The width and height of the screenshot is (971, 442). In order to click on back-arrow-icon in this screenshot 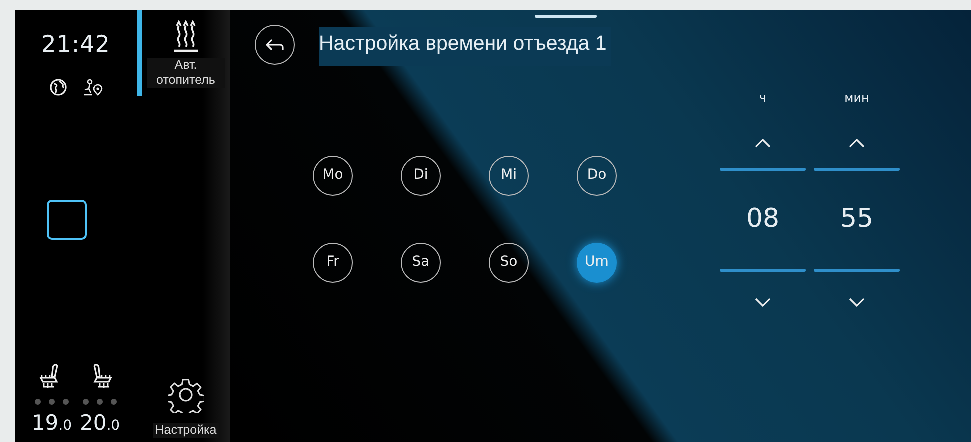, I will do `click(275, 45)`.